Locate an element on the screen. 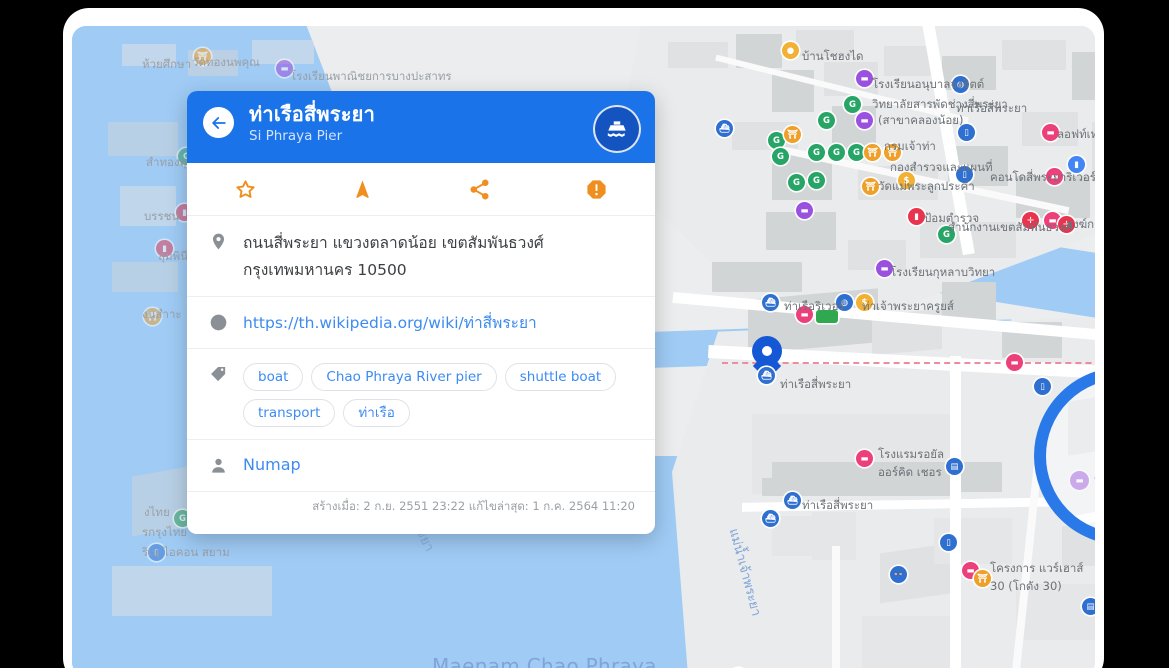 This screenshot has width=1169, height=668. map-poi-label: (สาขาคลองน้อย) is located at coordinates (921, 120).